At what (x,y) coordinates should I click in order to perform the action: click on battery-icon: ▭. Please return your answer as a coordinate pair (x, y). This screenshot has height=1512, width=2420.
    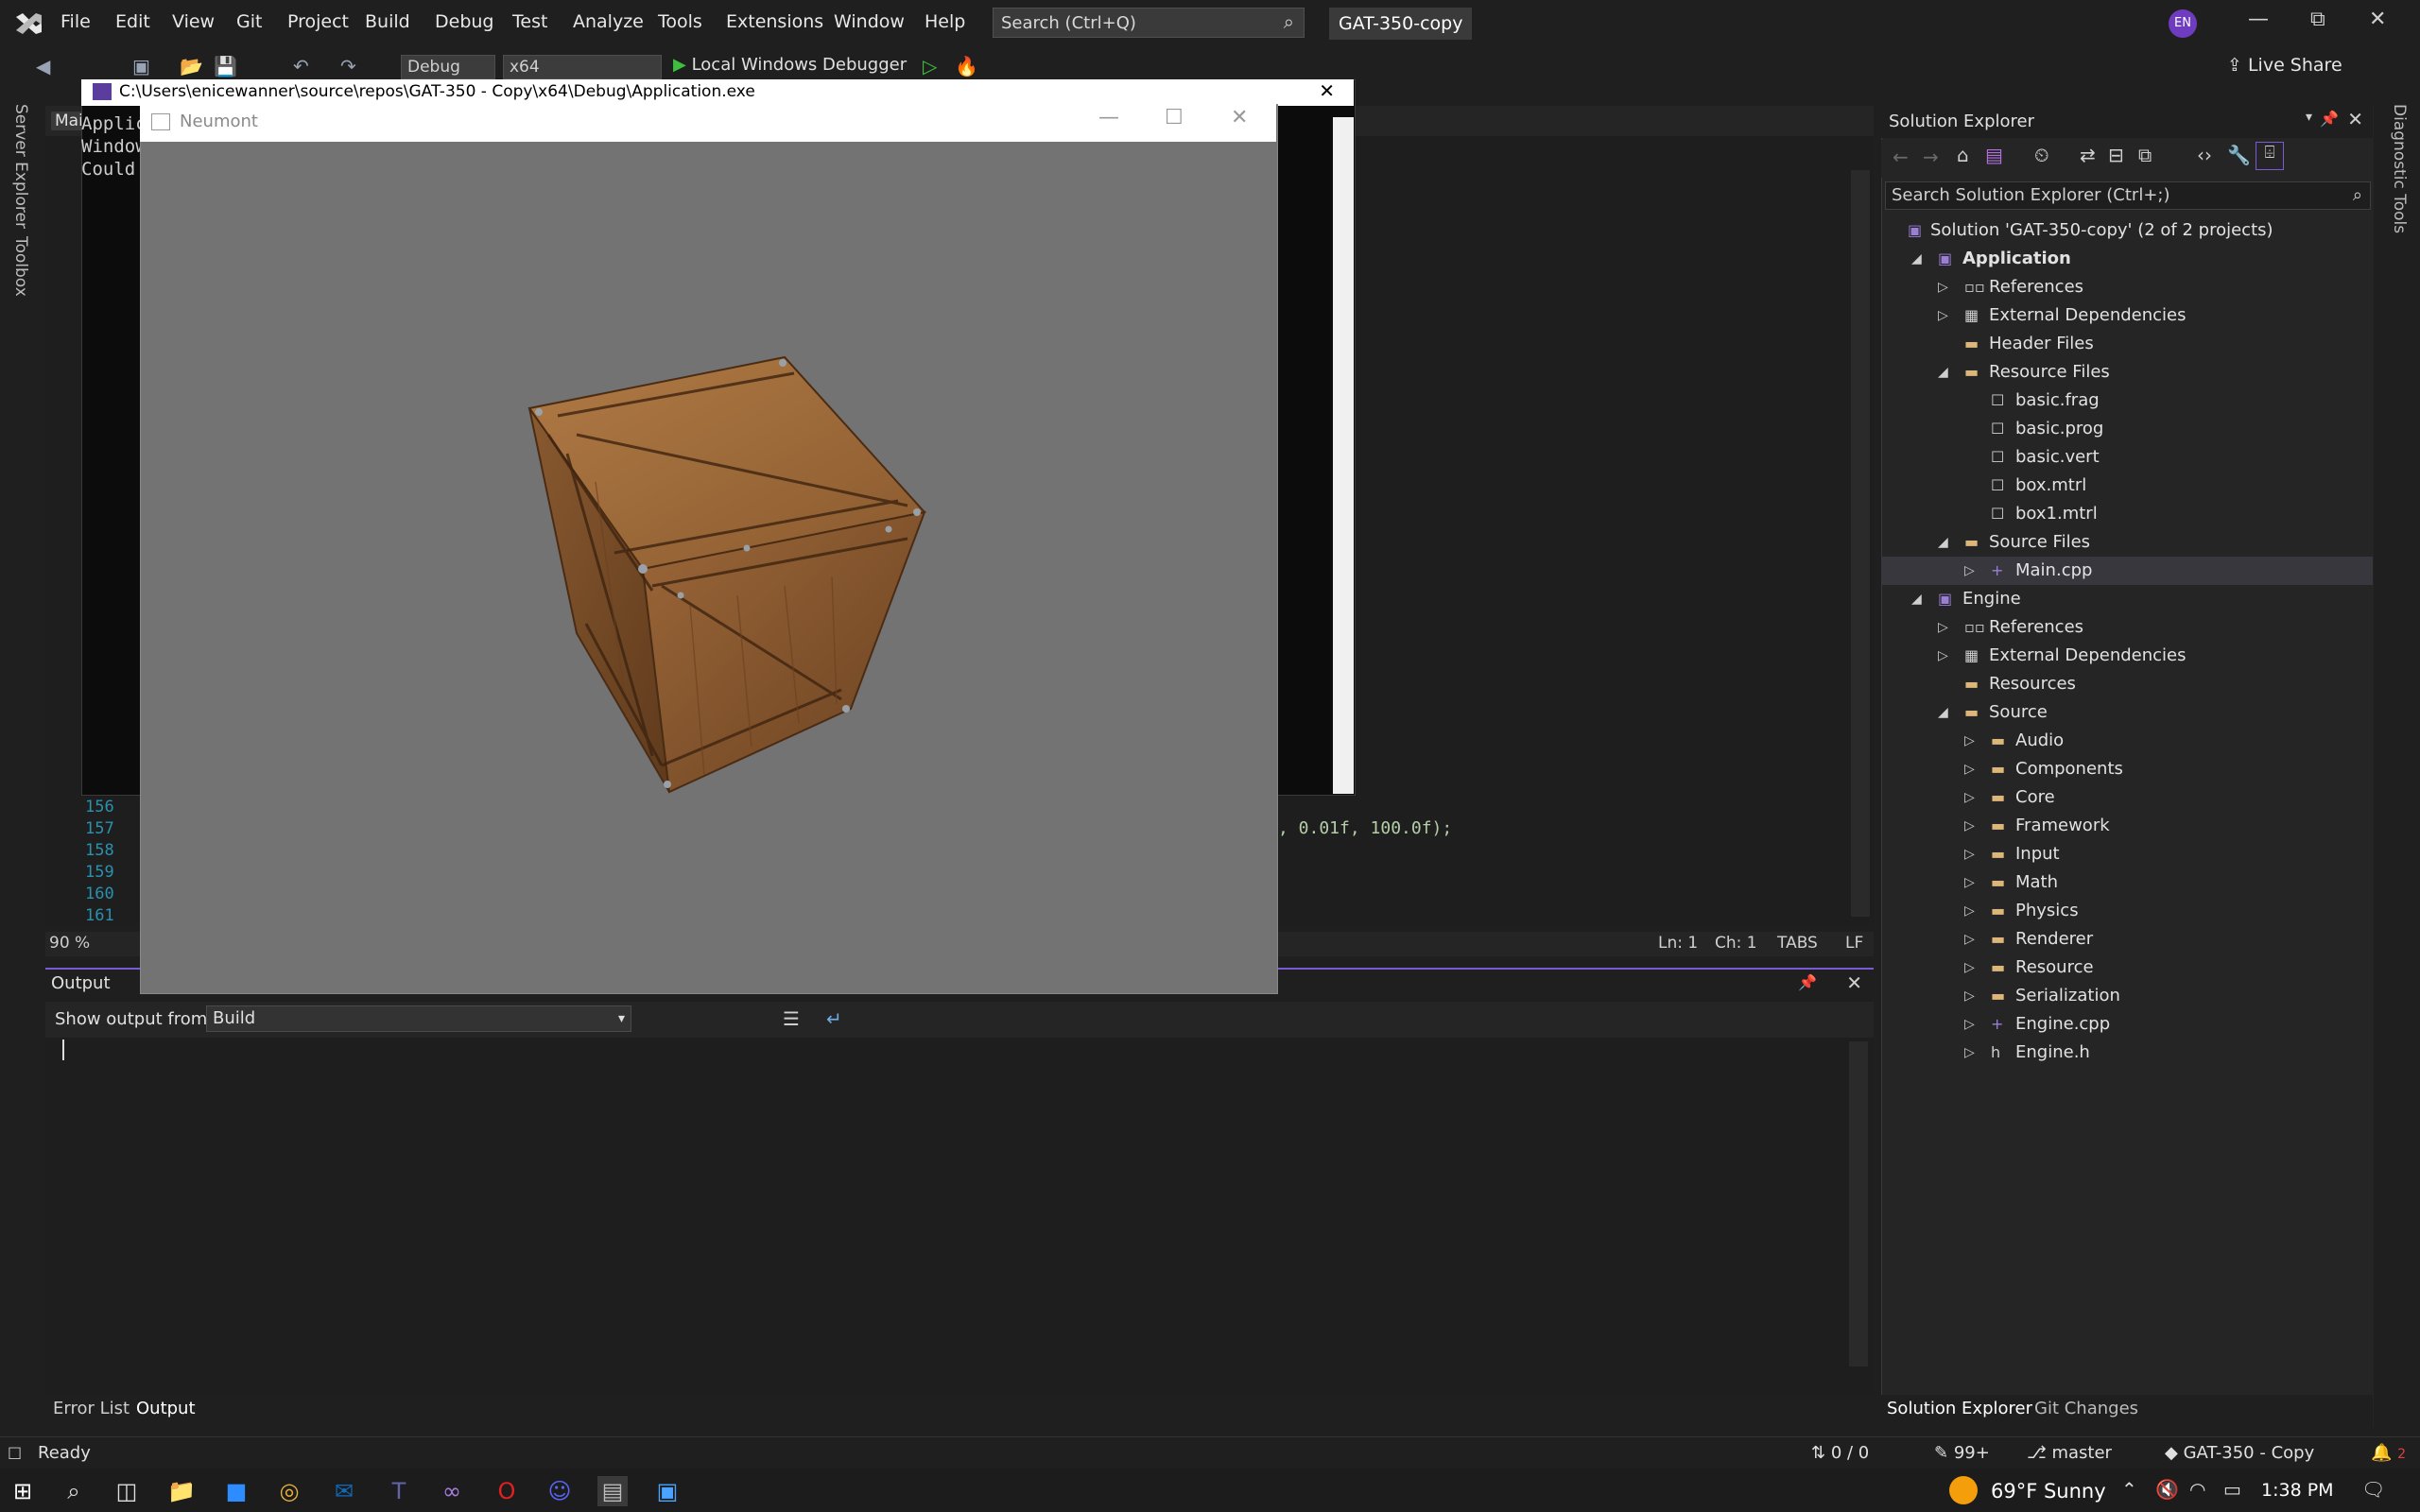
    Looking at the image, I should click on (2232, 1489).